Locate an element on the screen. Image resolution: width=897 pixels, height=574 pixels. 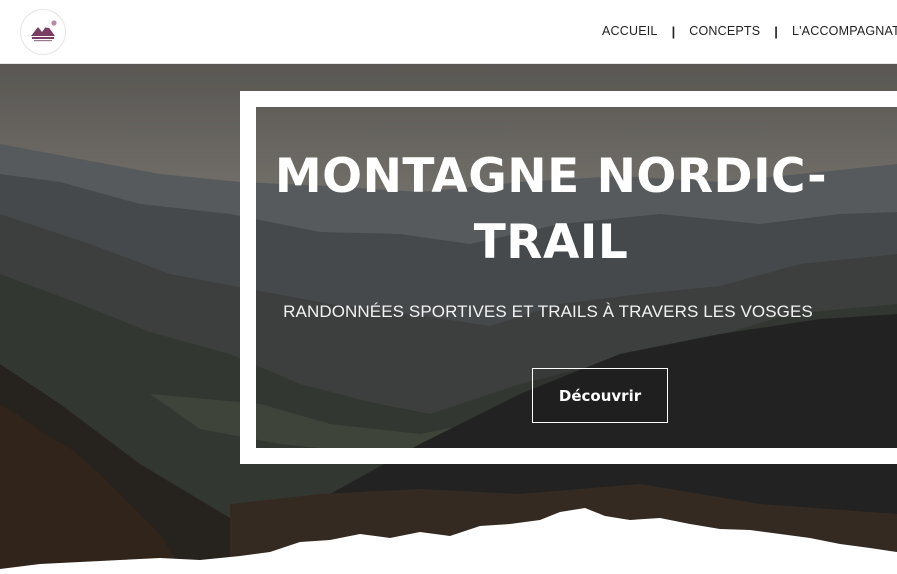
logo-icon is located at coordinates (43, 32).